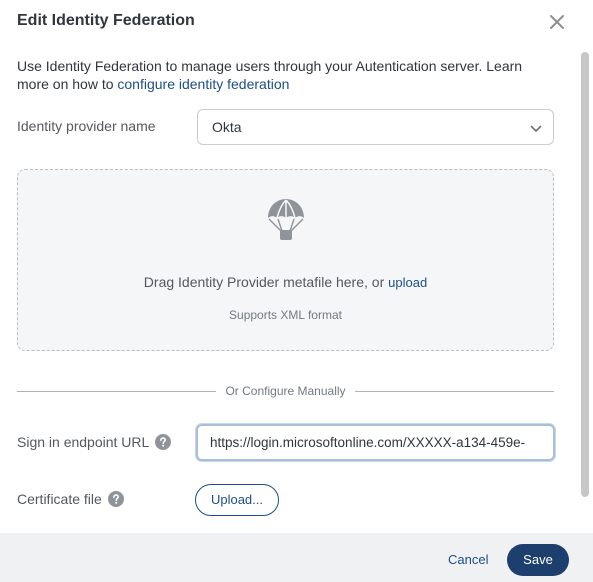 The image size is (593, 582). Describe the element at coordinates (285, 315) in the screenshot. I see `dropzone-format-hint: Supports XML format` at that location.